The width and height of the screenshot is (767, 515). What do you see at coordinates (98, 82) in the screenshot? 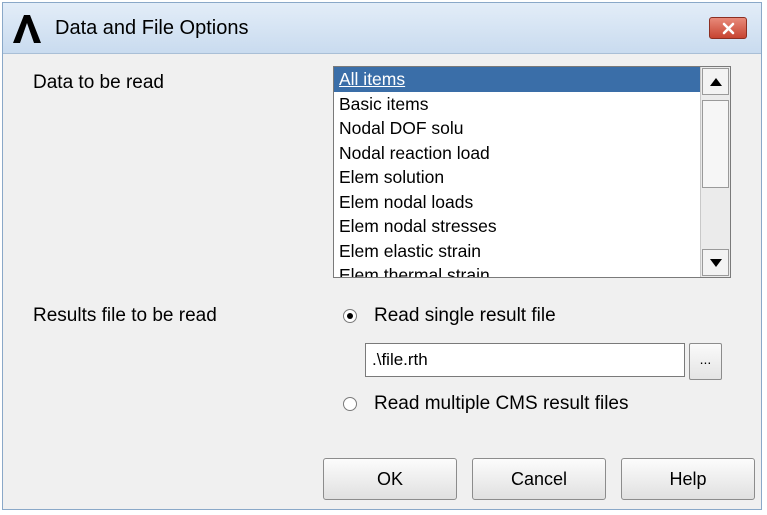
I see `data-to-read-label: Data to be read` at bounding box center [98, 82].